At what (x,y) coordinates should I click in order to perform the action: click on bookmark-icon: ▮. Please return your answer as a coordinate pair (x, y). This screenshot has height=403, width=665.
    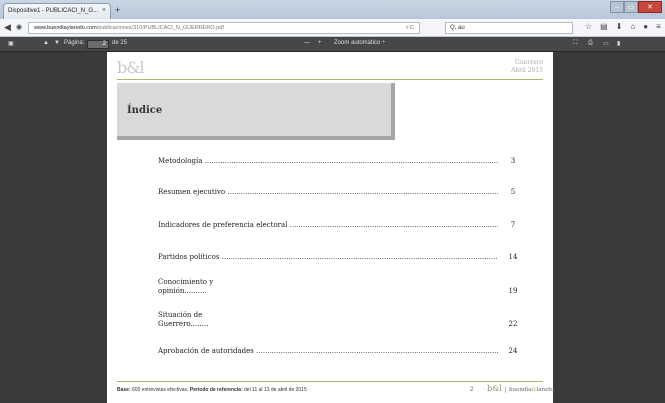
    Looking at the image, I should click on (618, 43).